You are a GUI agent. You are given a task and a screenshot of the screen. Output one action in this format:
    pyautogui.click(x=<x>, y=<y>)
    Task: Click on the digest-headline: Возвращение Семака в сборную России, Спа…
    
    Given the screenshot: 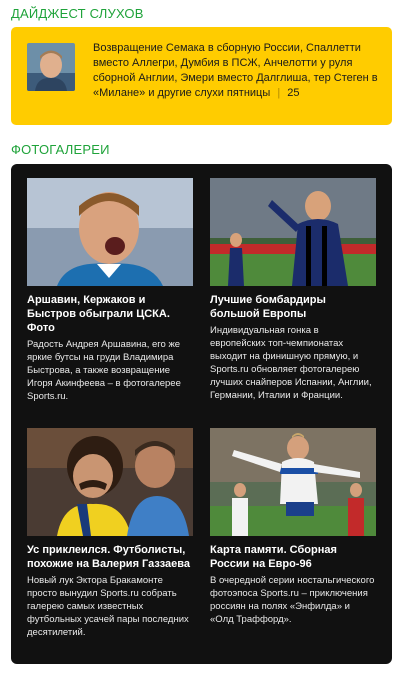 What is the action you would take?
    pyautogui.click(x=235, y=70)
    